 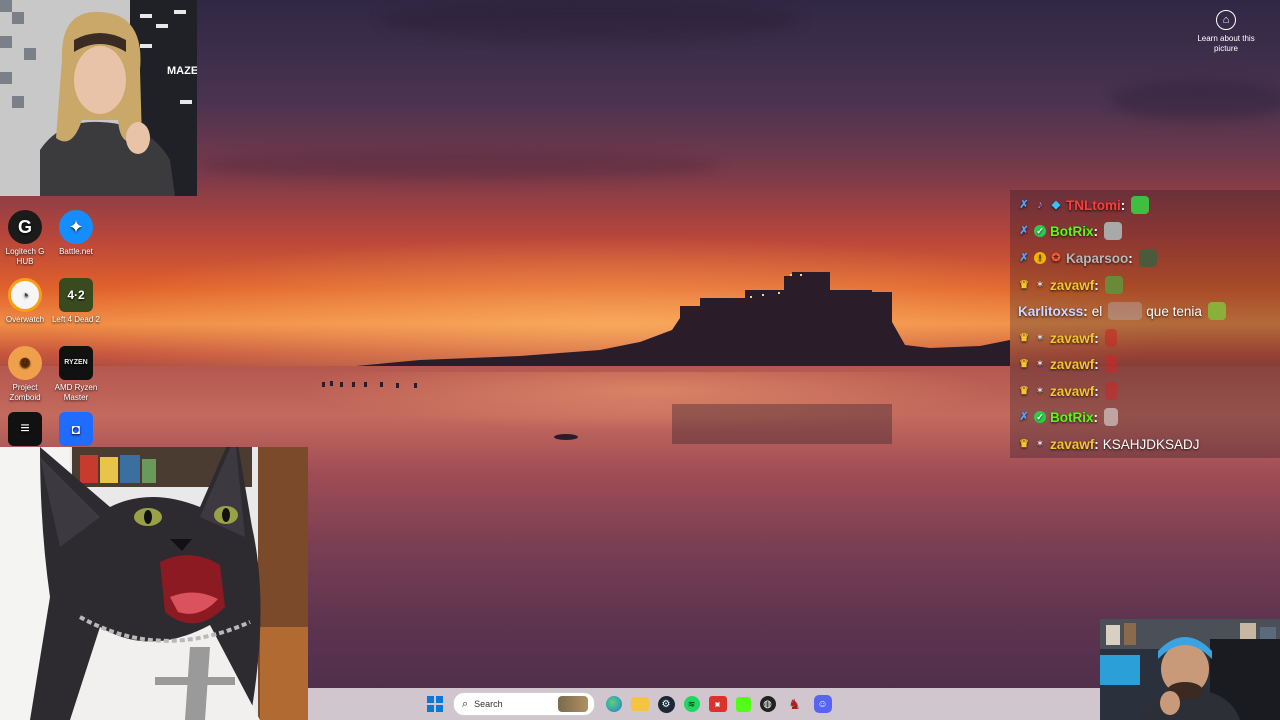 What do you see at coordinates (25, 295) in the screenshot?
I see `overwatch-icon: ◔` at bounding box center [25, 295].